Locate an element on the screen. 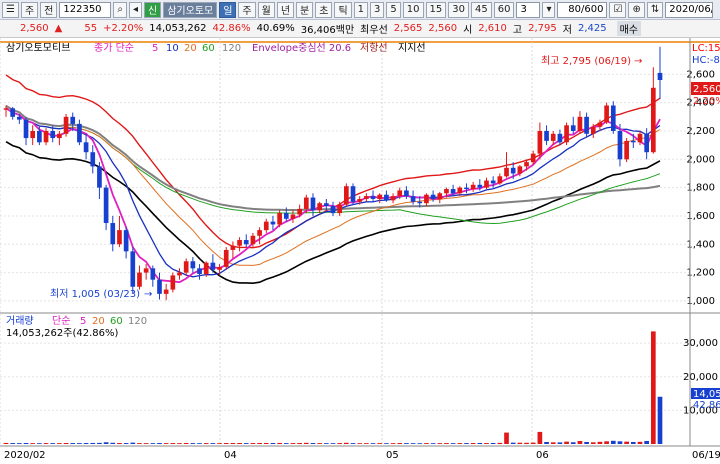  period-day: 일 is located at coordinates (228, 9).